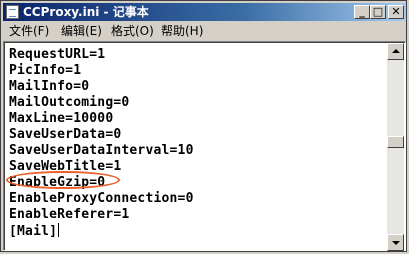  I want to click on minimize-icon: _, so click(362, 11).